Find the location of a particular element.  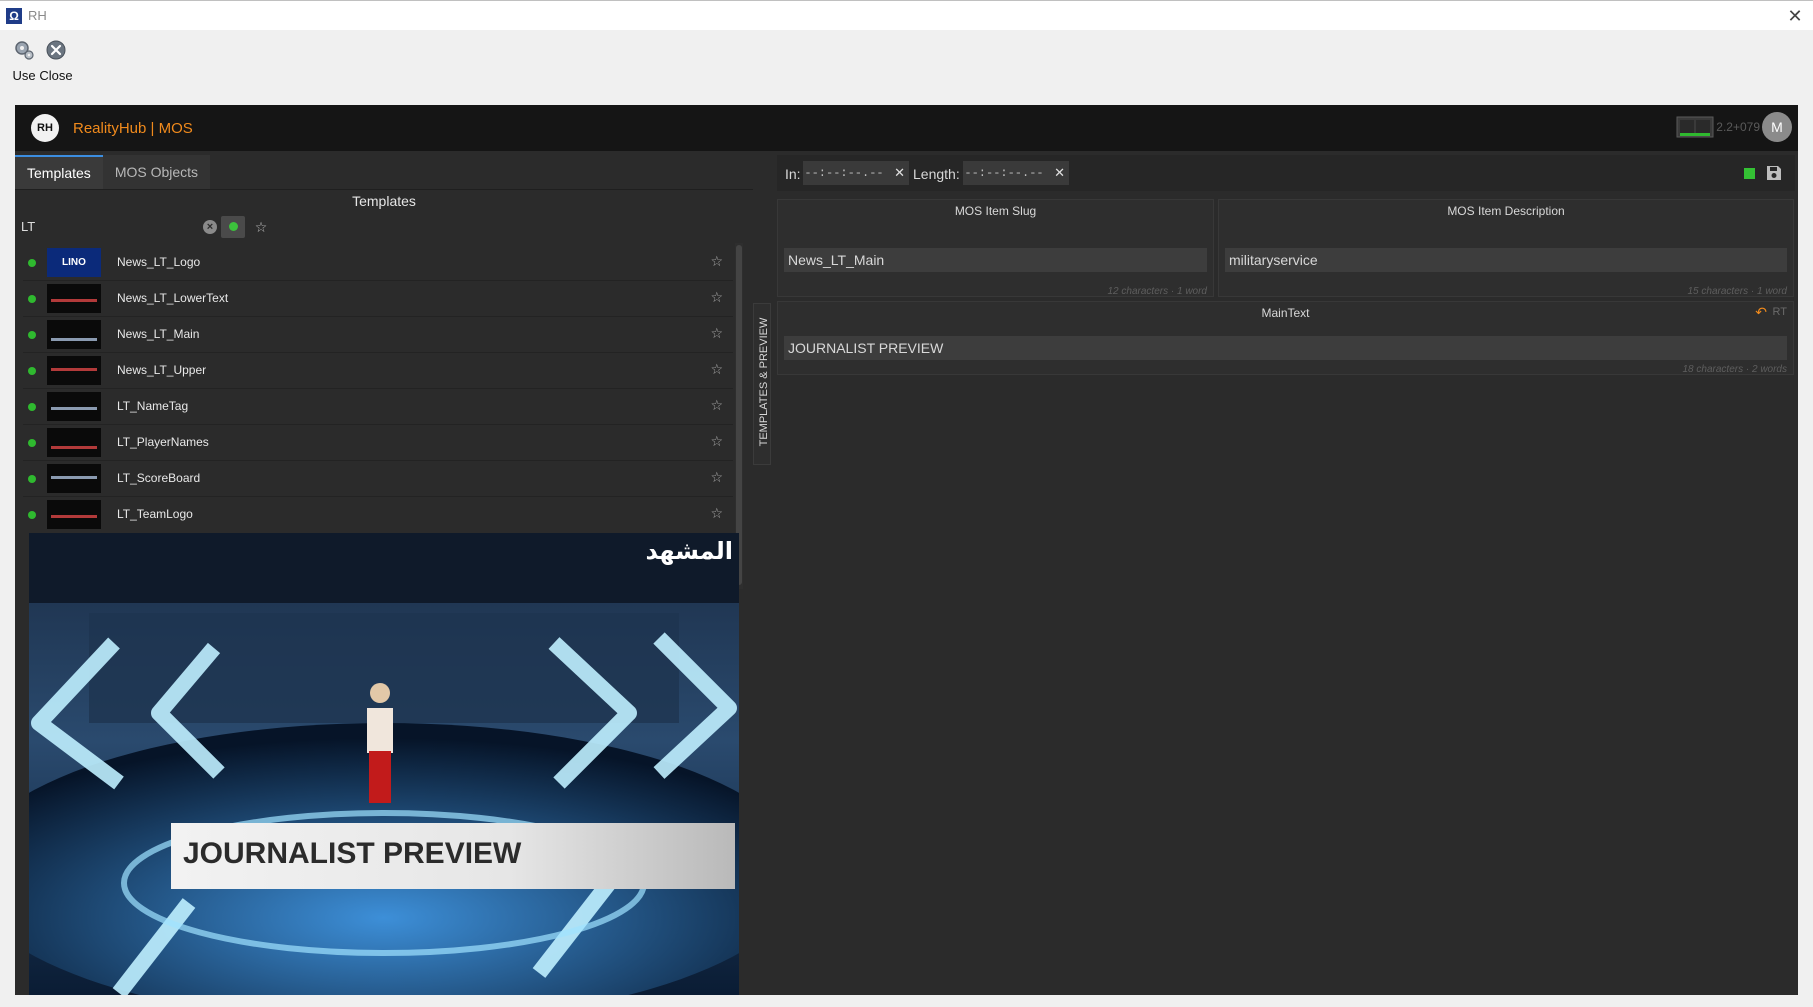

template-name: LT_NameTag is located at coordinates (153, 406).